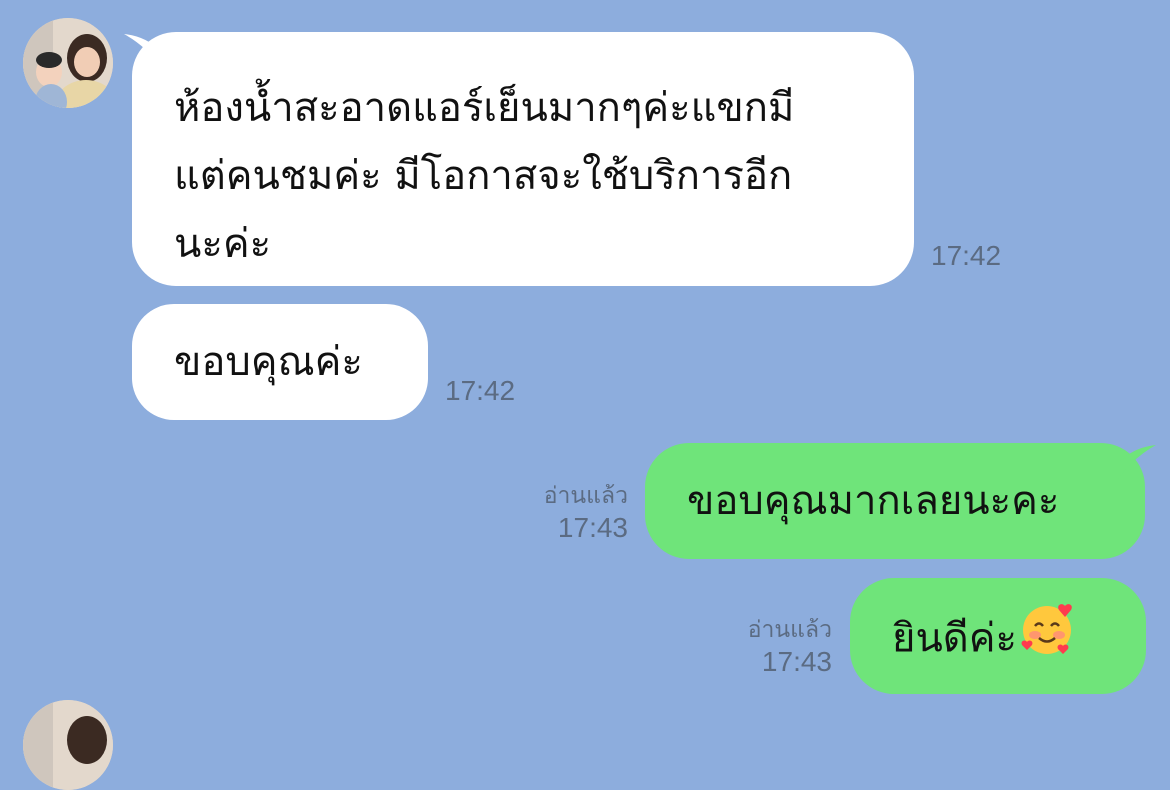 Image resolution: width=1170 pixels, height=790 pixels. What do you see at coordinates (268, 362) in the screenshot?
I see `message-text: ขอบคุณค่ะ` at bounding box center [268, 362].